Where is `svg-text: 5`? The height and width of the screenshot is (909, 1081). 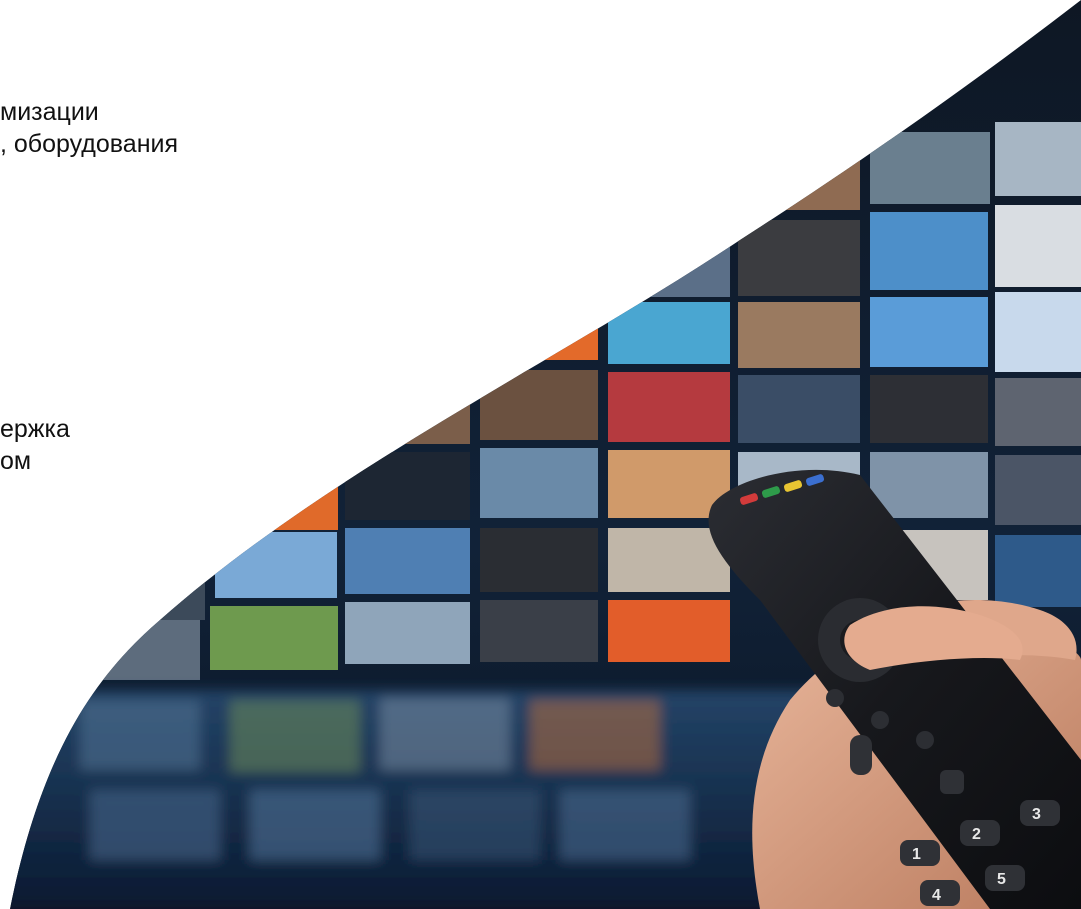 svg-text: 5 is located at coordinates (1001, 879).